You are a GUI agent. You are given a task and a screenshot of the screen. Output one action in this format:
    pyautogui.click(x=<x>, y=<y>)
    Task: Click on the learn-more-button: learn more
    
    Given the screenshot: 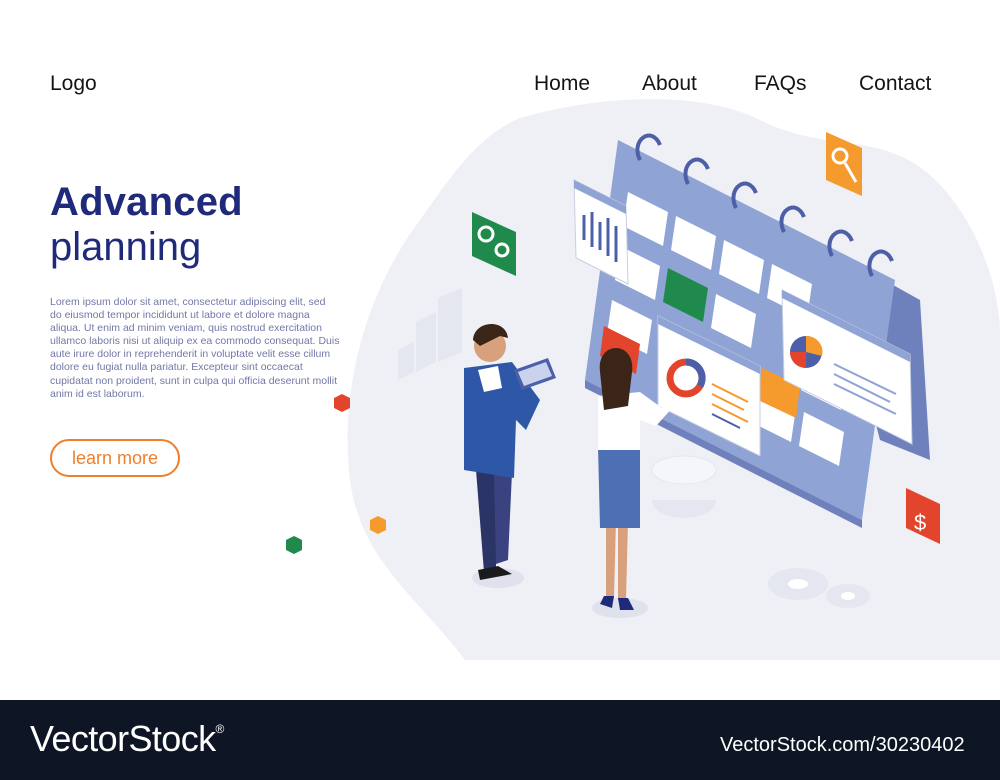 What is the action you would take?
    pyautogui.click(x=115, y=458)
    